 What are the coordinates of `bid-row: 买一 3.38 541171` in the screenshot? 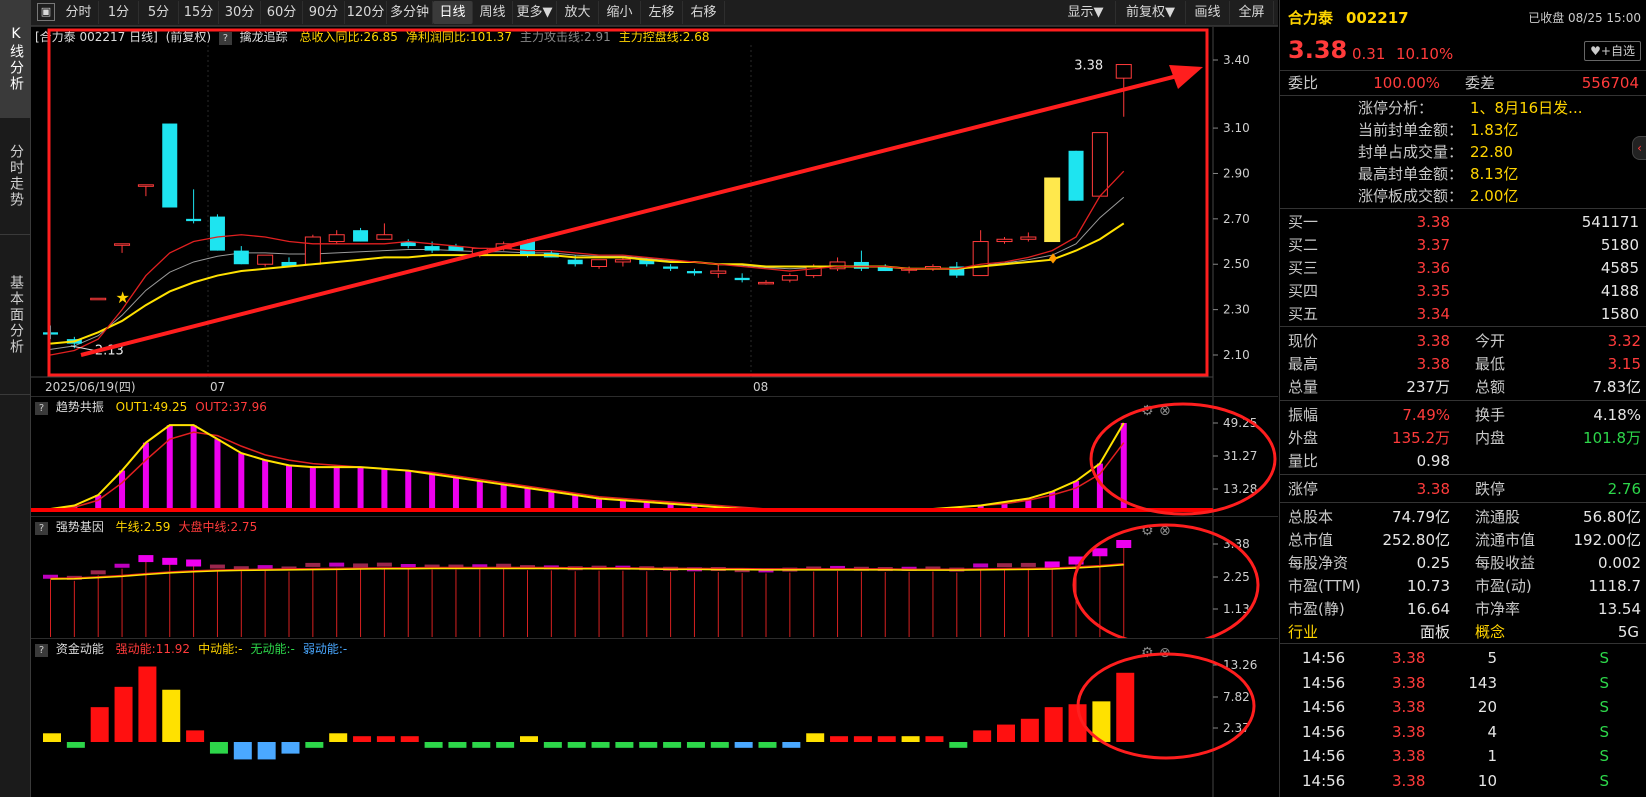 It's located at (1463, 222).